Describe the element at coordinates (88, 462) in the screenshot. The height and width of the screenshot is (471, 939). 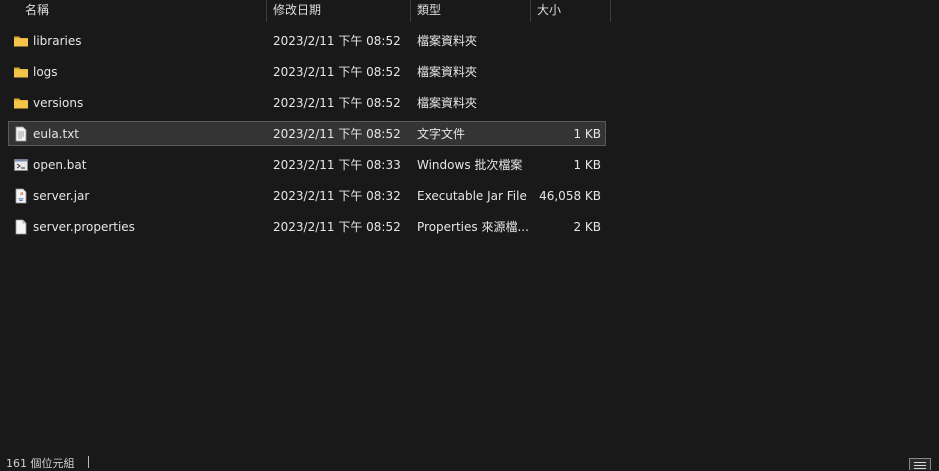
I see `status-divider` at that location.